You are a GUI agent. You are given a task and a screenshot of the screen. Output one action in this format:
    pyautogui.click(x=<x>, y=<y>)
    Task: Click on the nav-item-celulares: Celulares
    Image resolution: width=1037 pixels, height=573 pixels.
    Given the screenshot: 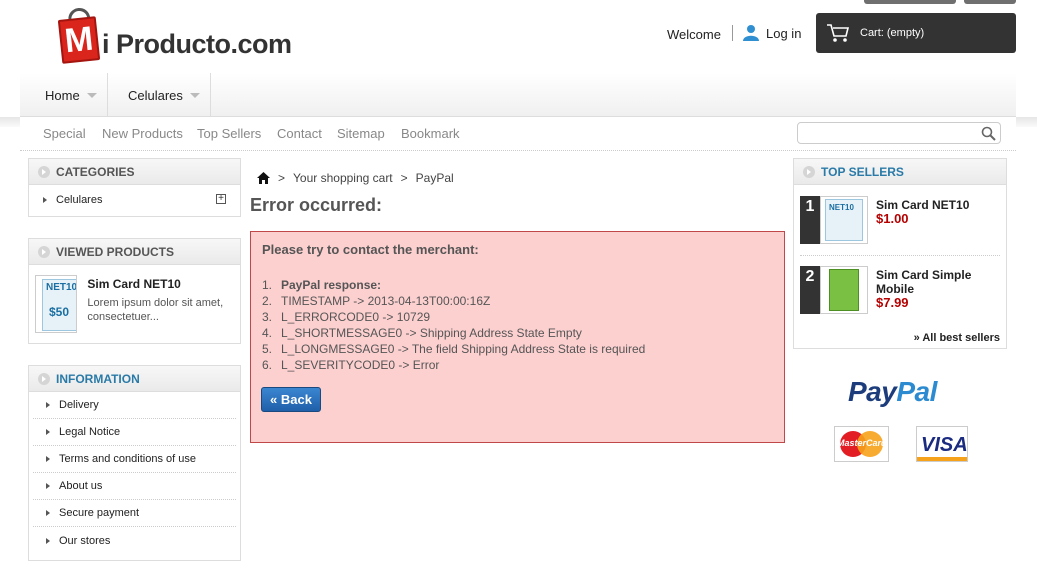 What is the action you would take?
    pyautogui.click(x=159, y=95)
    